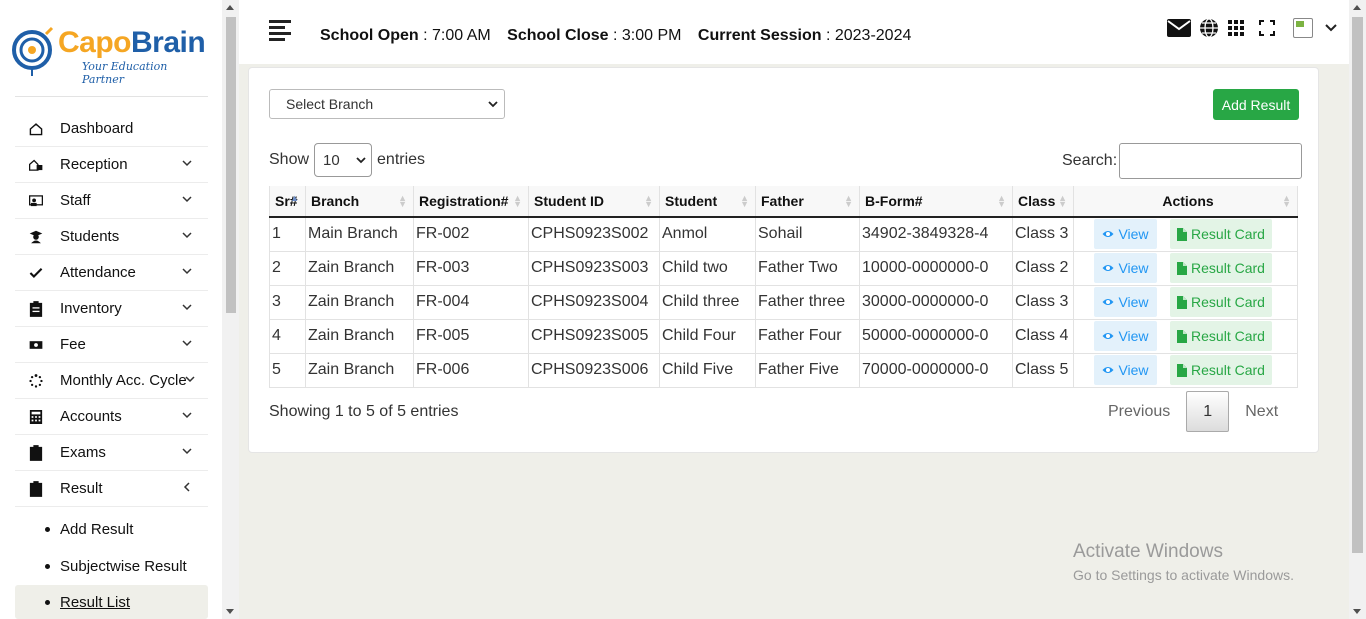 Image resolution: width=1366 pixels, height=619 pixels. Describe the element at coordinates (343, 160) in the screenshot. I see `entries-select: 10` at that location.